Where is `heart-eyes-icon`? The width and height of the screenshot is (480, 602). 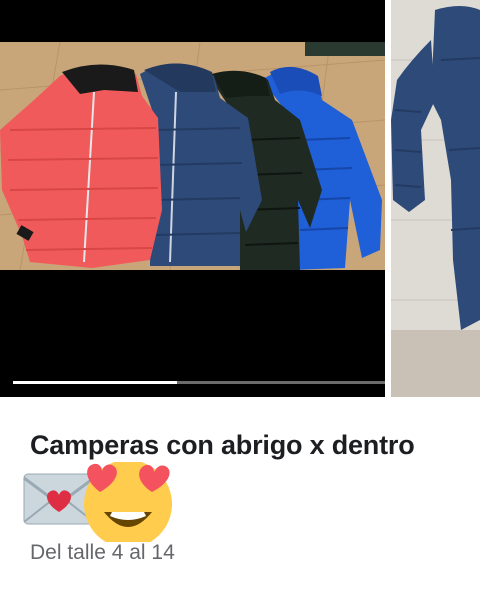 heart-eyes-icon is located at coordinates (128, 504).